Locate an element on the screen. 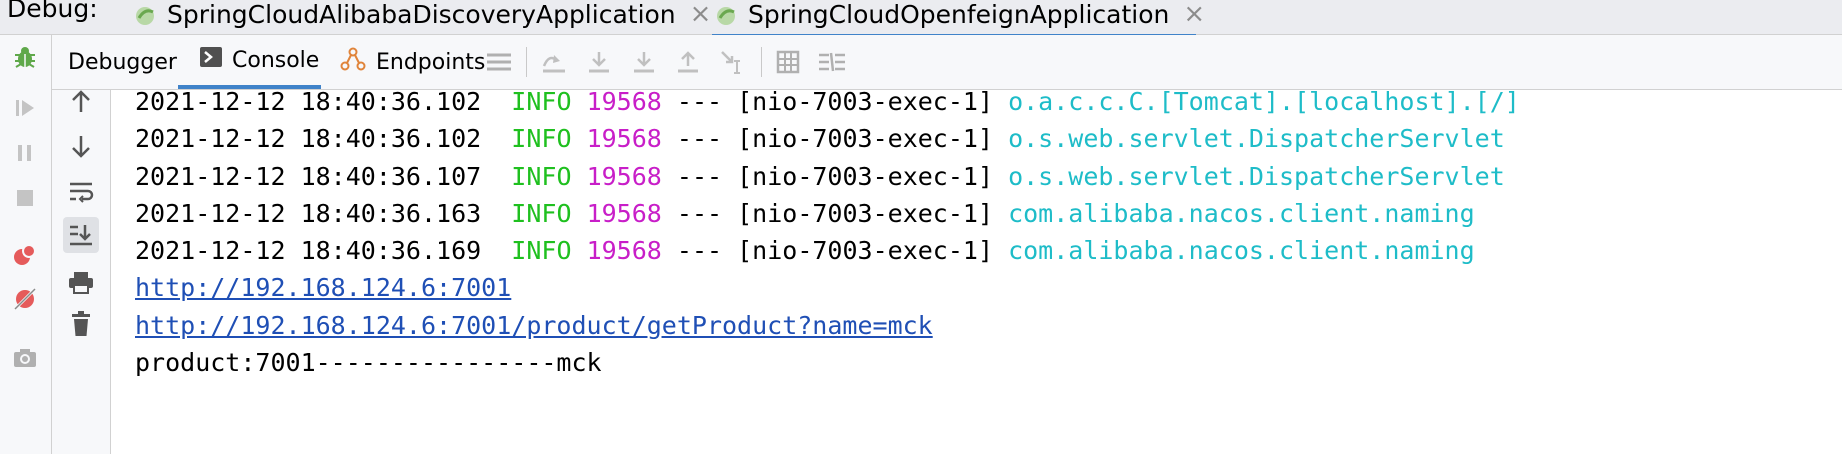  arrow-up-icon is located at coordinates (81, 102).